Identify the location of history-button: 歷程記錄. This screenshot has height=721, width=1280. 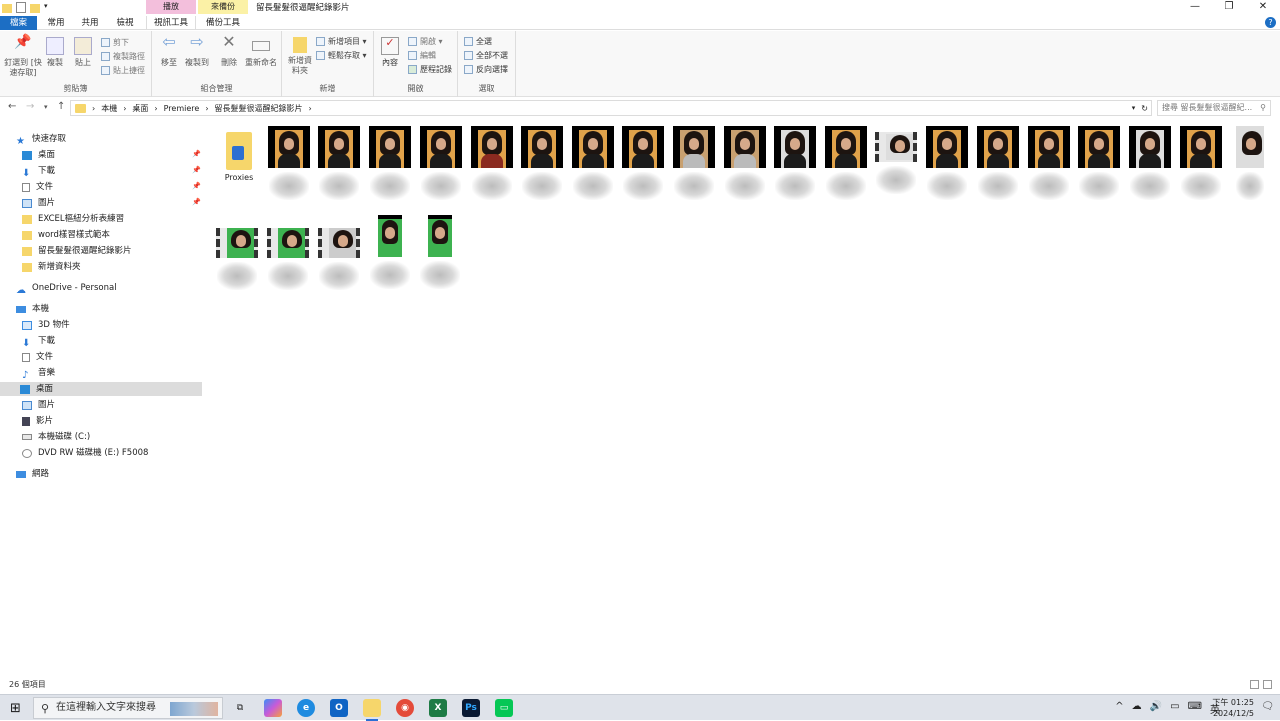
(430, 69).